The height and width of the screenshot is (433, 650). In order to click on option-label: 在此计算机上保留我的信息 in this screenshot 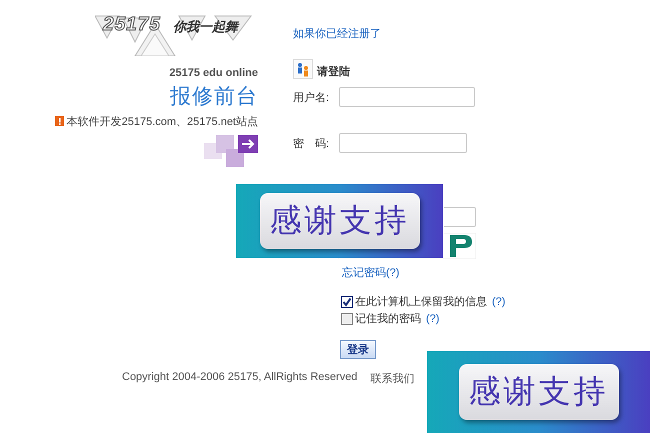, I will do `click(421, 302)`.